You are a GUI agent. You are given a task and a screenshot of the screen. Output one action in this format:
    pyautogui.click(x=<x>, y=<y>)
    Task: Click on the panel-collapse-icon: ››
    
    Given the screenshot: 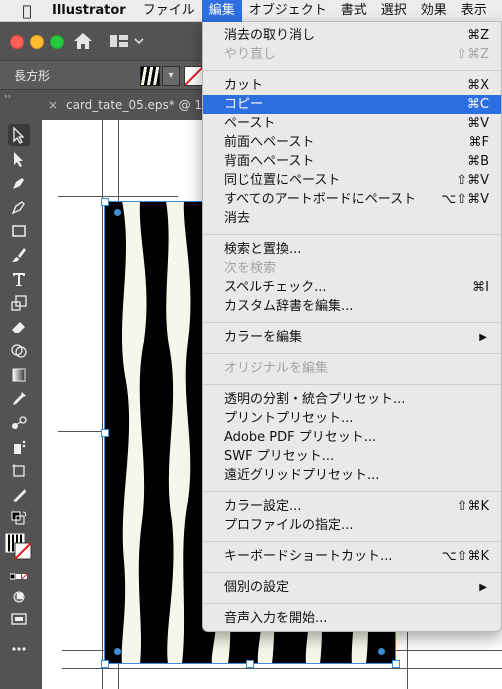 What is the action you would take?
    pyautogui.click(x=7, y=97)
    